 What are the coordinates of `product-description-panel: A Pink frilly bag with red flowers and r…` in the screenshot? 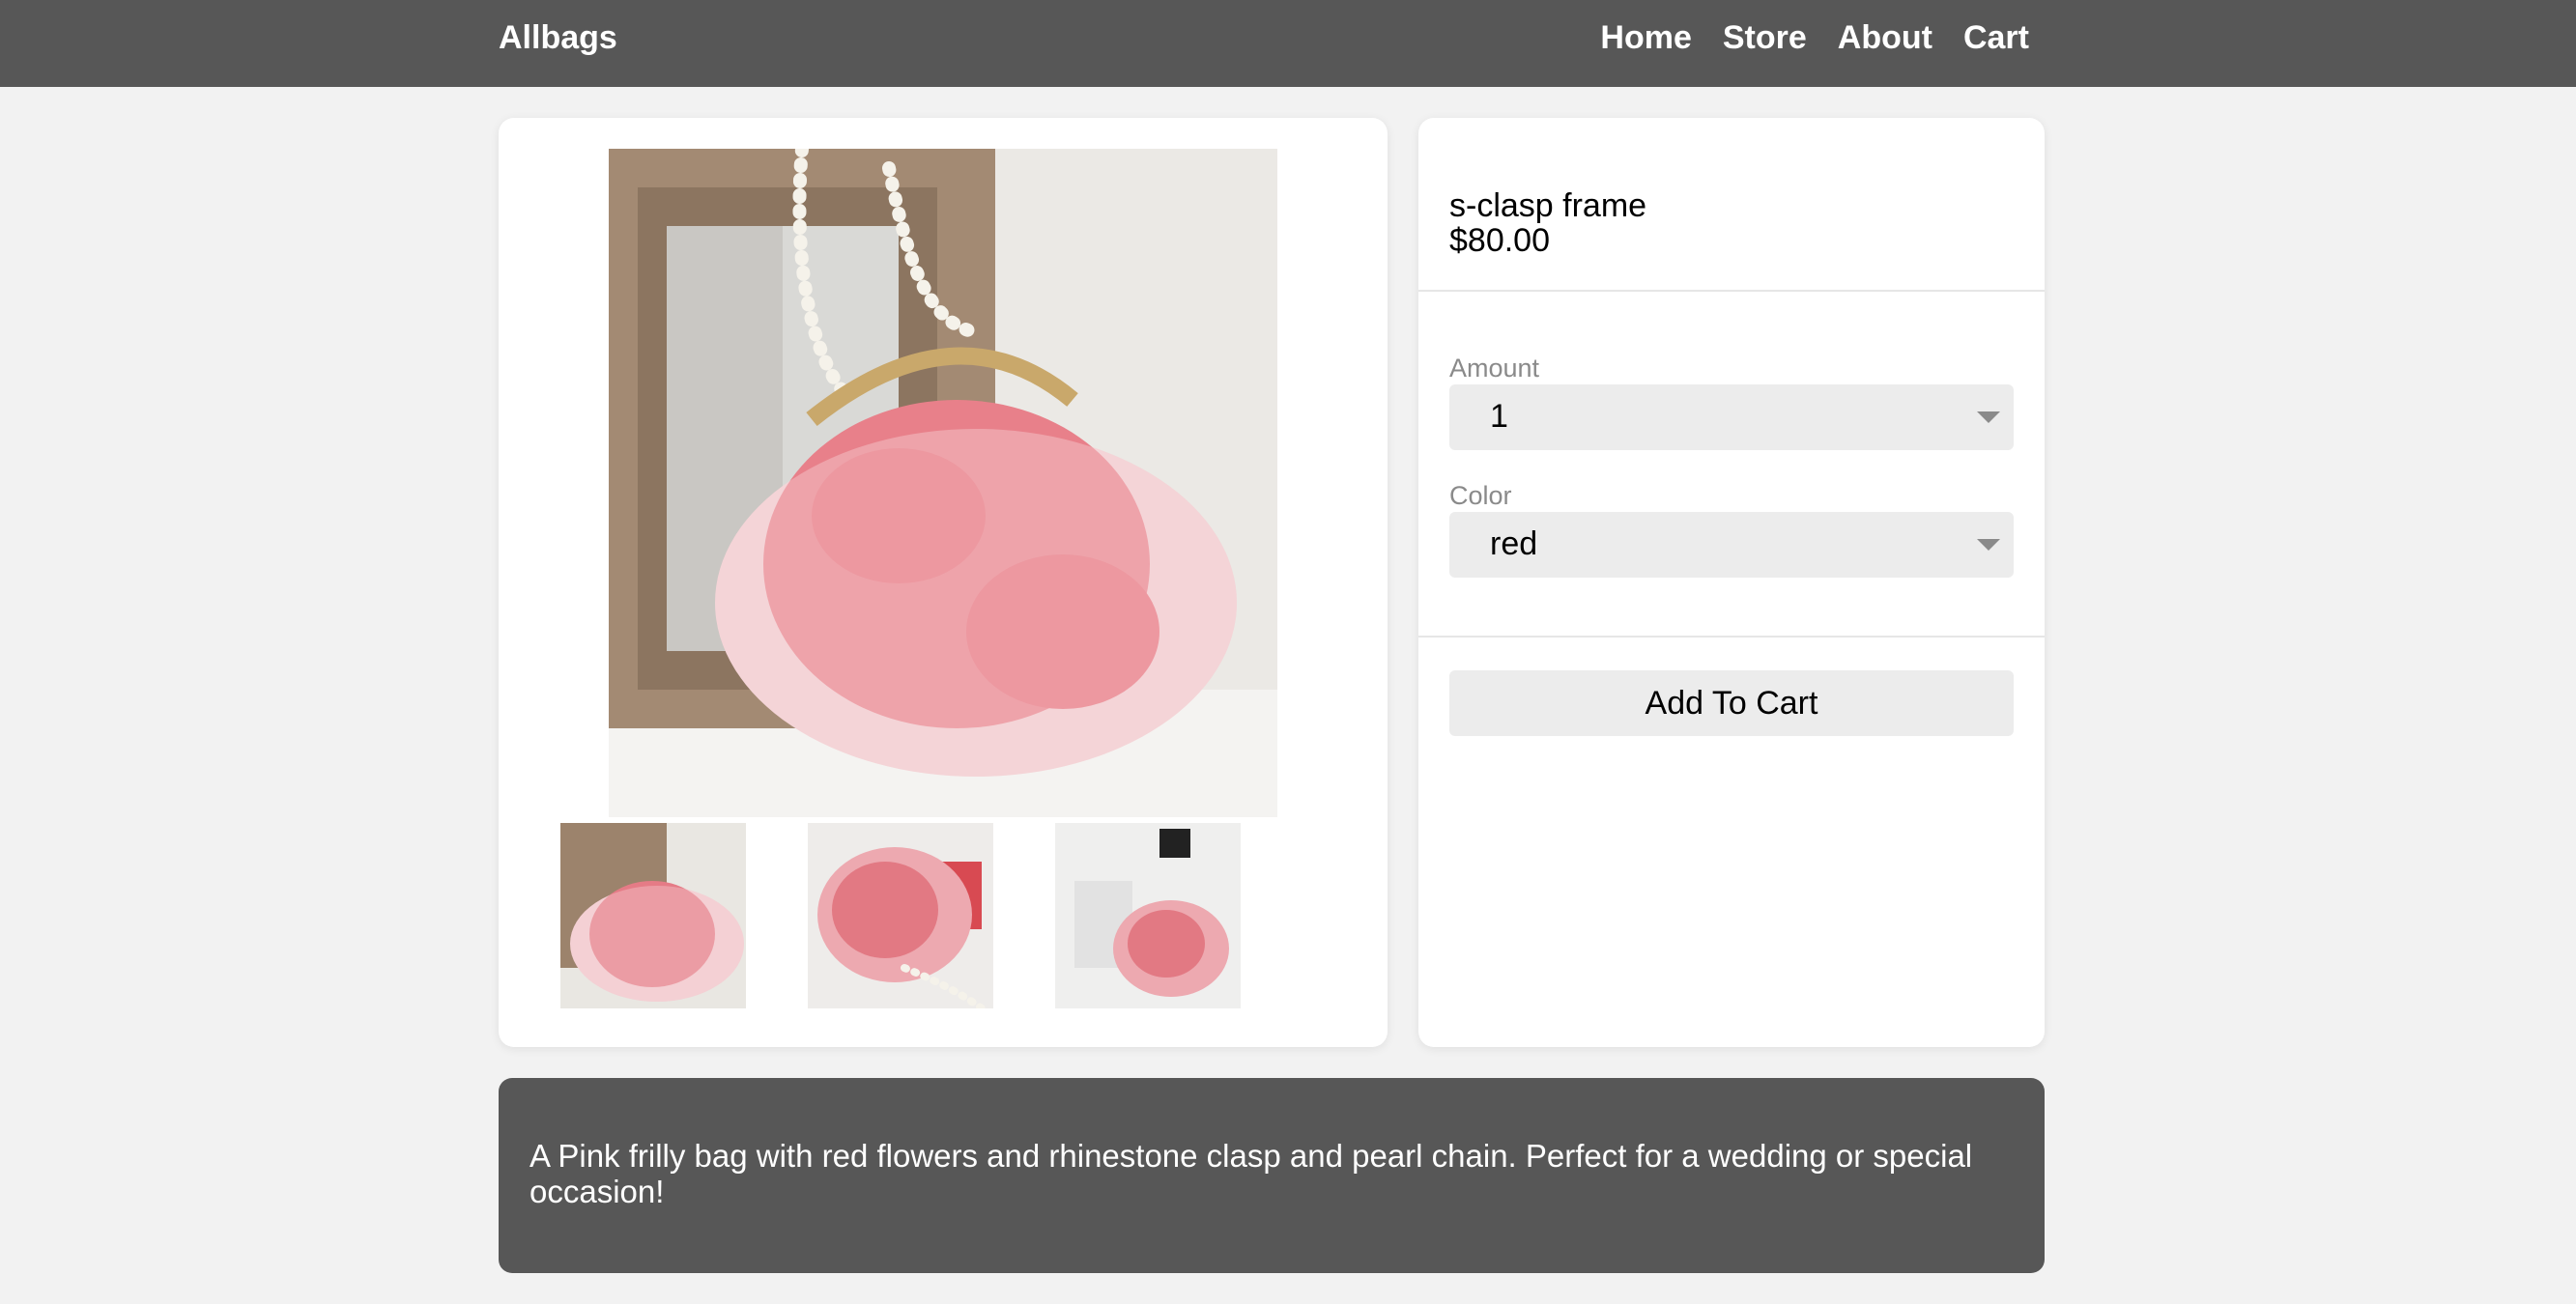 It's located at (1272, 1175).